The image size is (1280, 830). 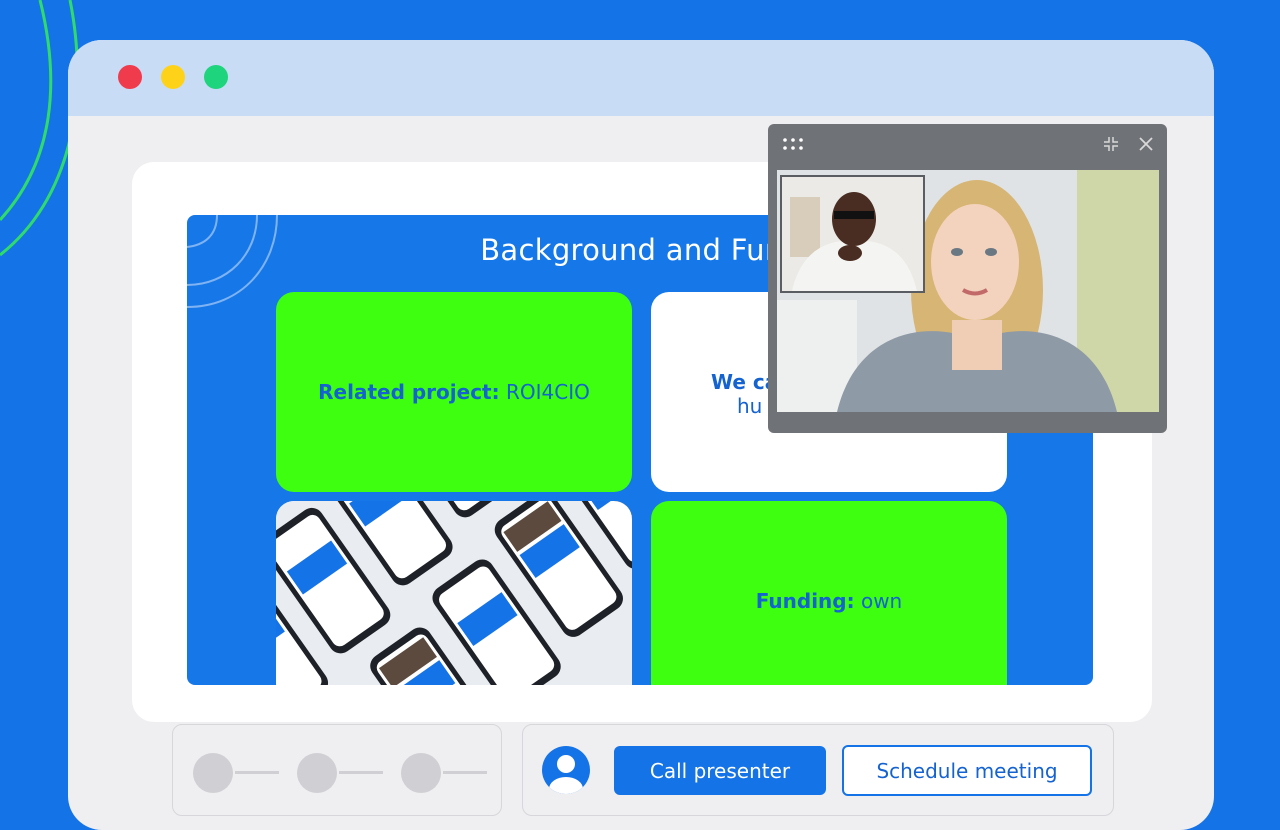 I want to click on actions-panel: Call presenter Schedule meeting, so click(x=818, y=770).